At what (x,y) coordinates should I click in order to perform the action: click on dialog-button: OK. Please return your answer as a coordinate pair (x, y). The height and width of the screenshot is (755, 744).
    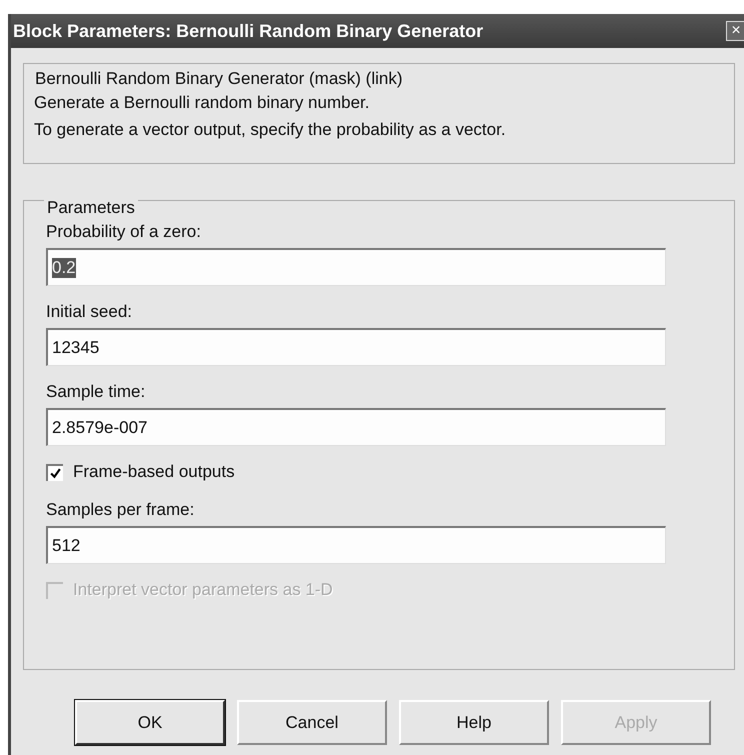
    Looking at the image, I should click on (150, 722).